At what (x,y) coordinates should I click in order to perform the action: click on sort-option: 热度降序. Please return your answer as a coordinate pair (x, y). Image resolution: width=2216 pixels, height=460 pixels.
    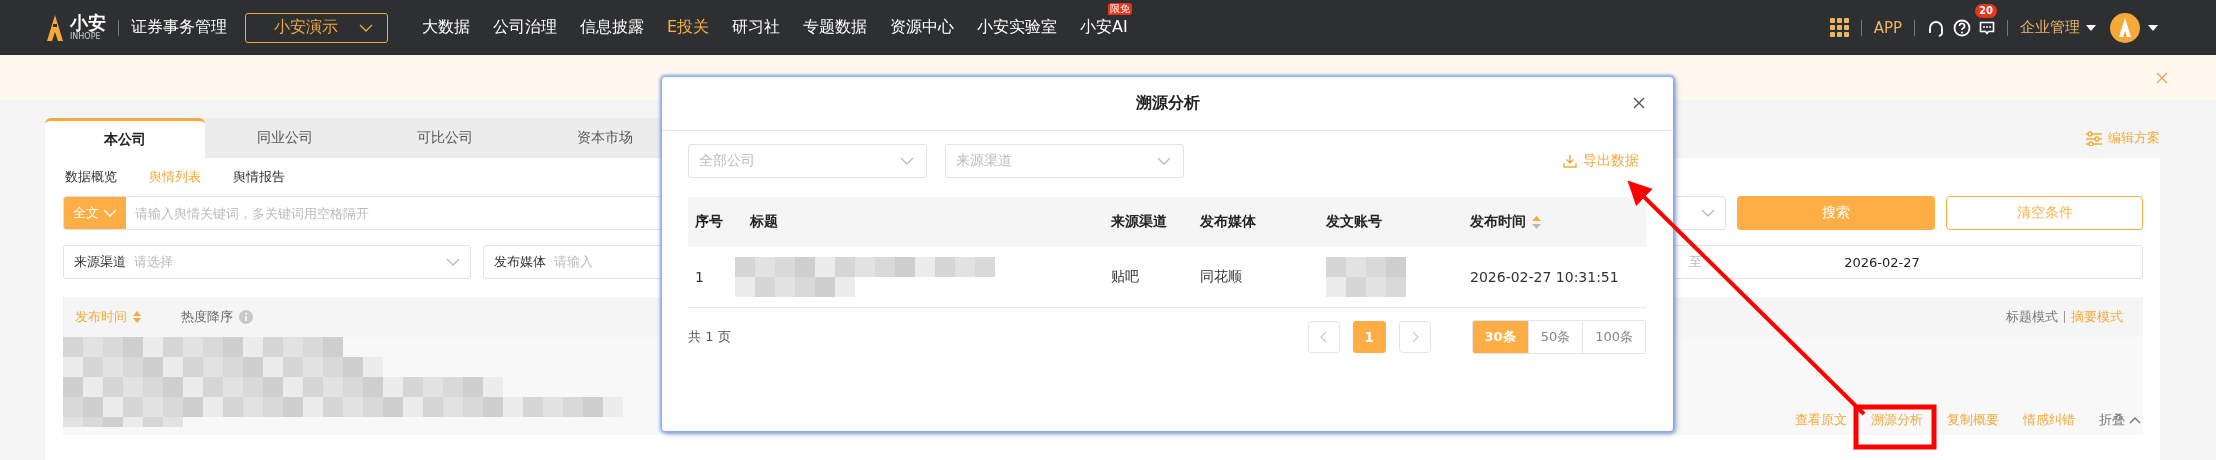
    Looking at the image, I should click on (207, 317).